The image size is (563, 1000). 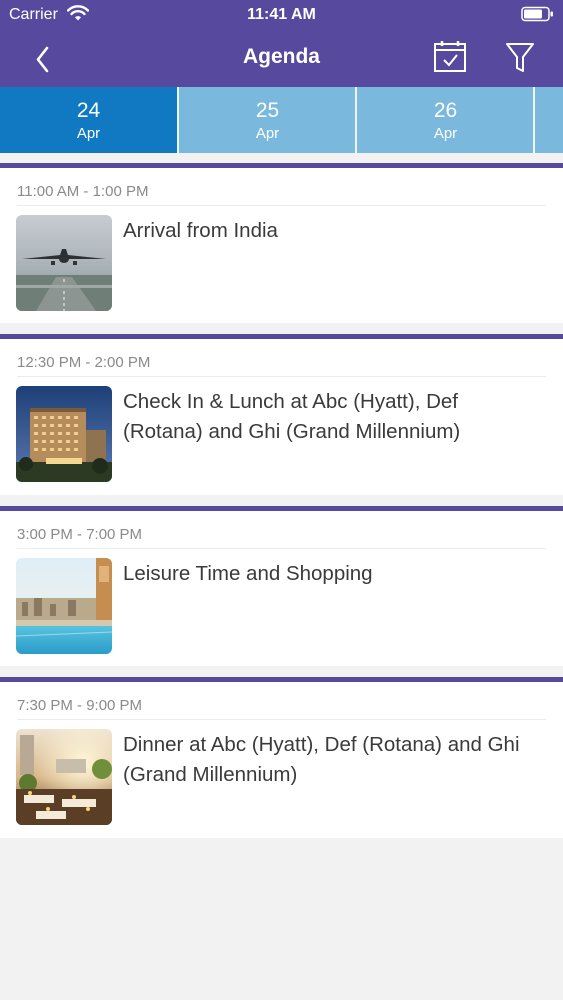 I want to click on top-bar: Carrier 11:41 AM Agenda, so click(x=281, y=43).